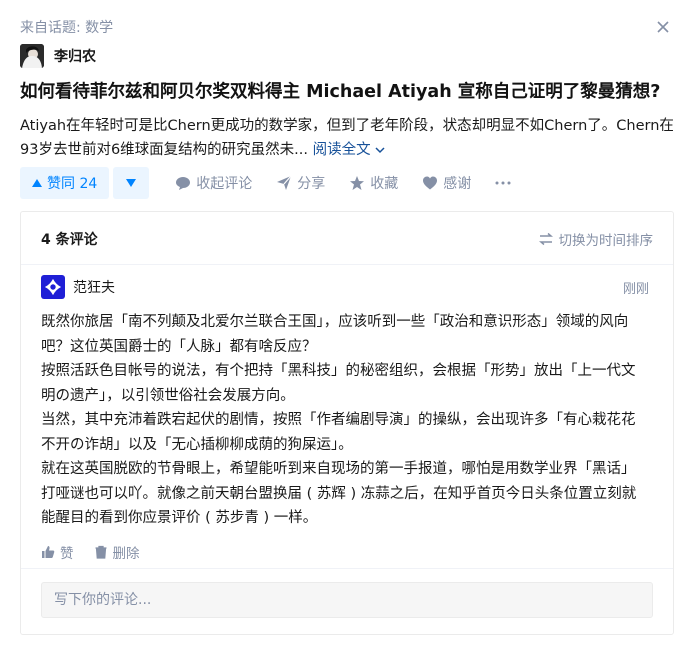 Image resolution: width=694 pixels, height=650 pixels. What do you see at coordinates (663, 27) in the screenshot?
I see `close-icon` at bounding box center [663, 27].